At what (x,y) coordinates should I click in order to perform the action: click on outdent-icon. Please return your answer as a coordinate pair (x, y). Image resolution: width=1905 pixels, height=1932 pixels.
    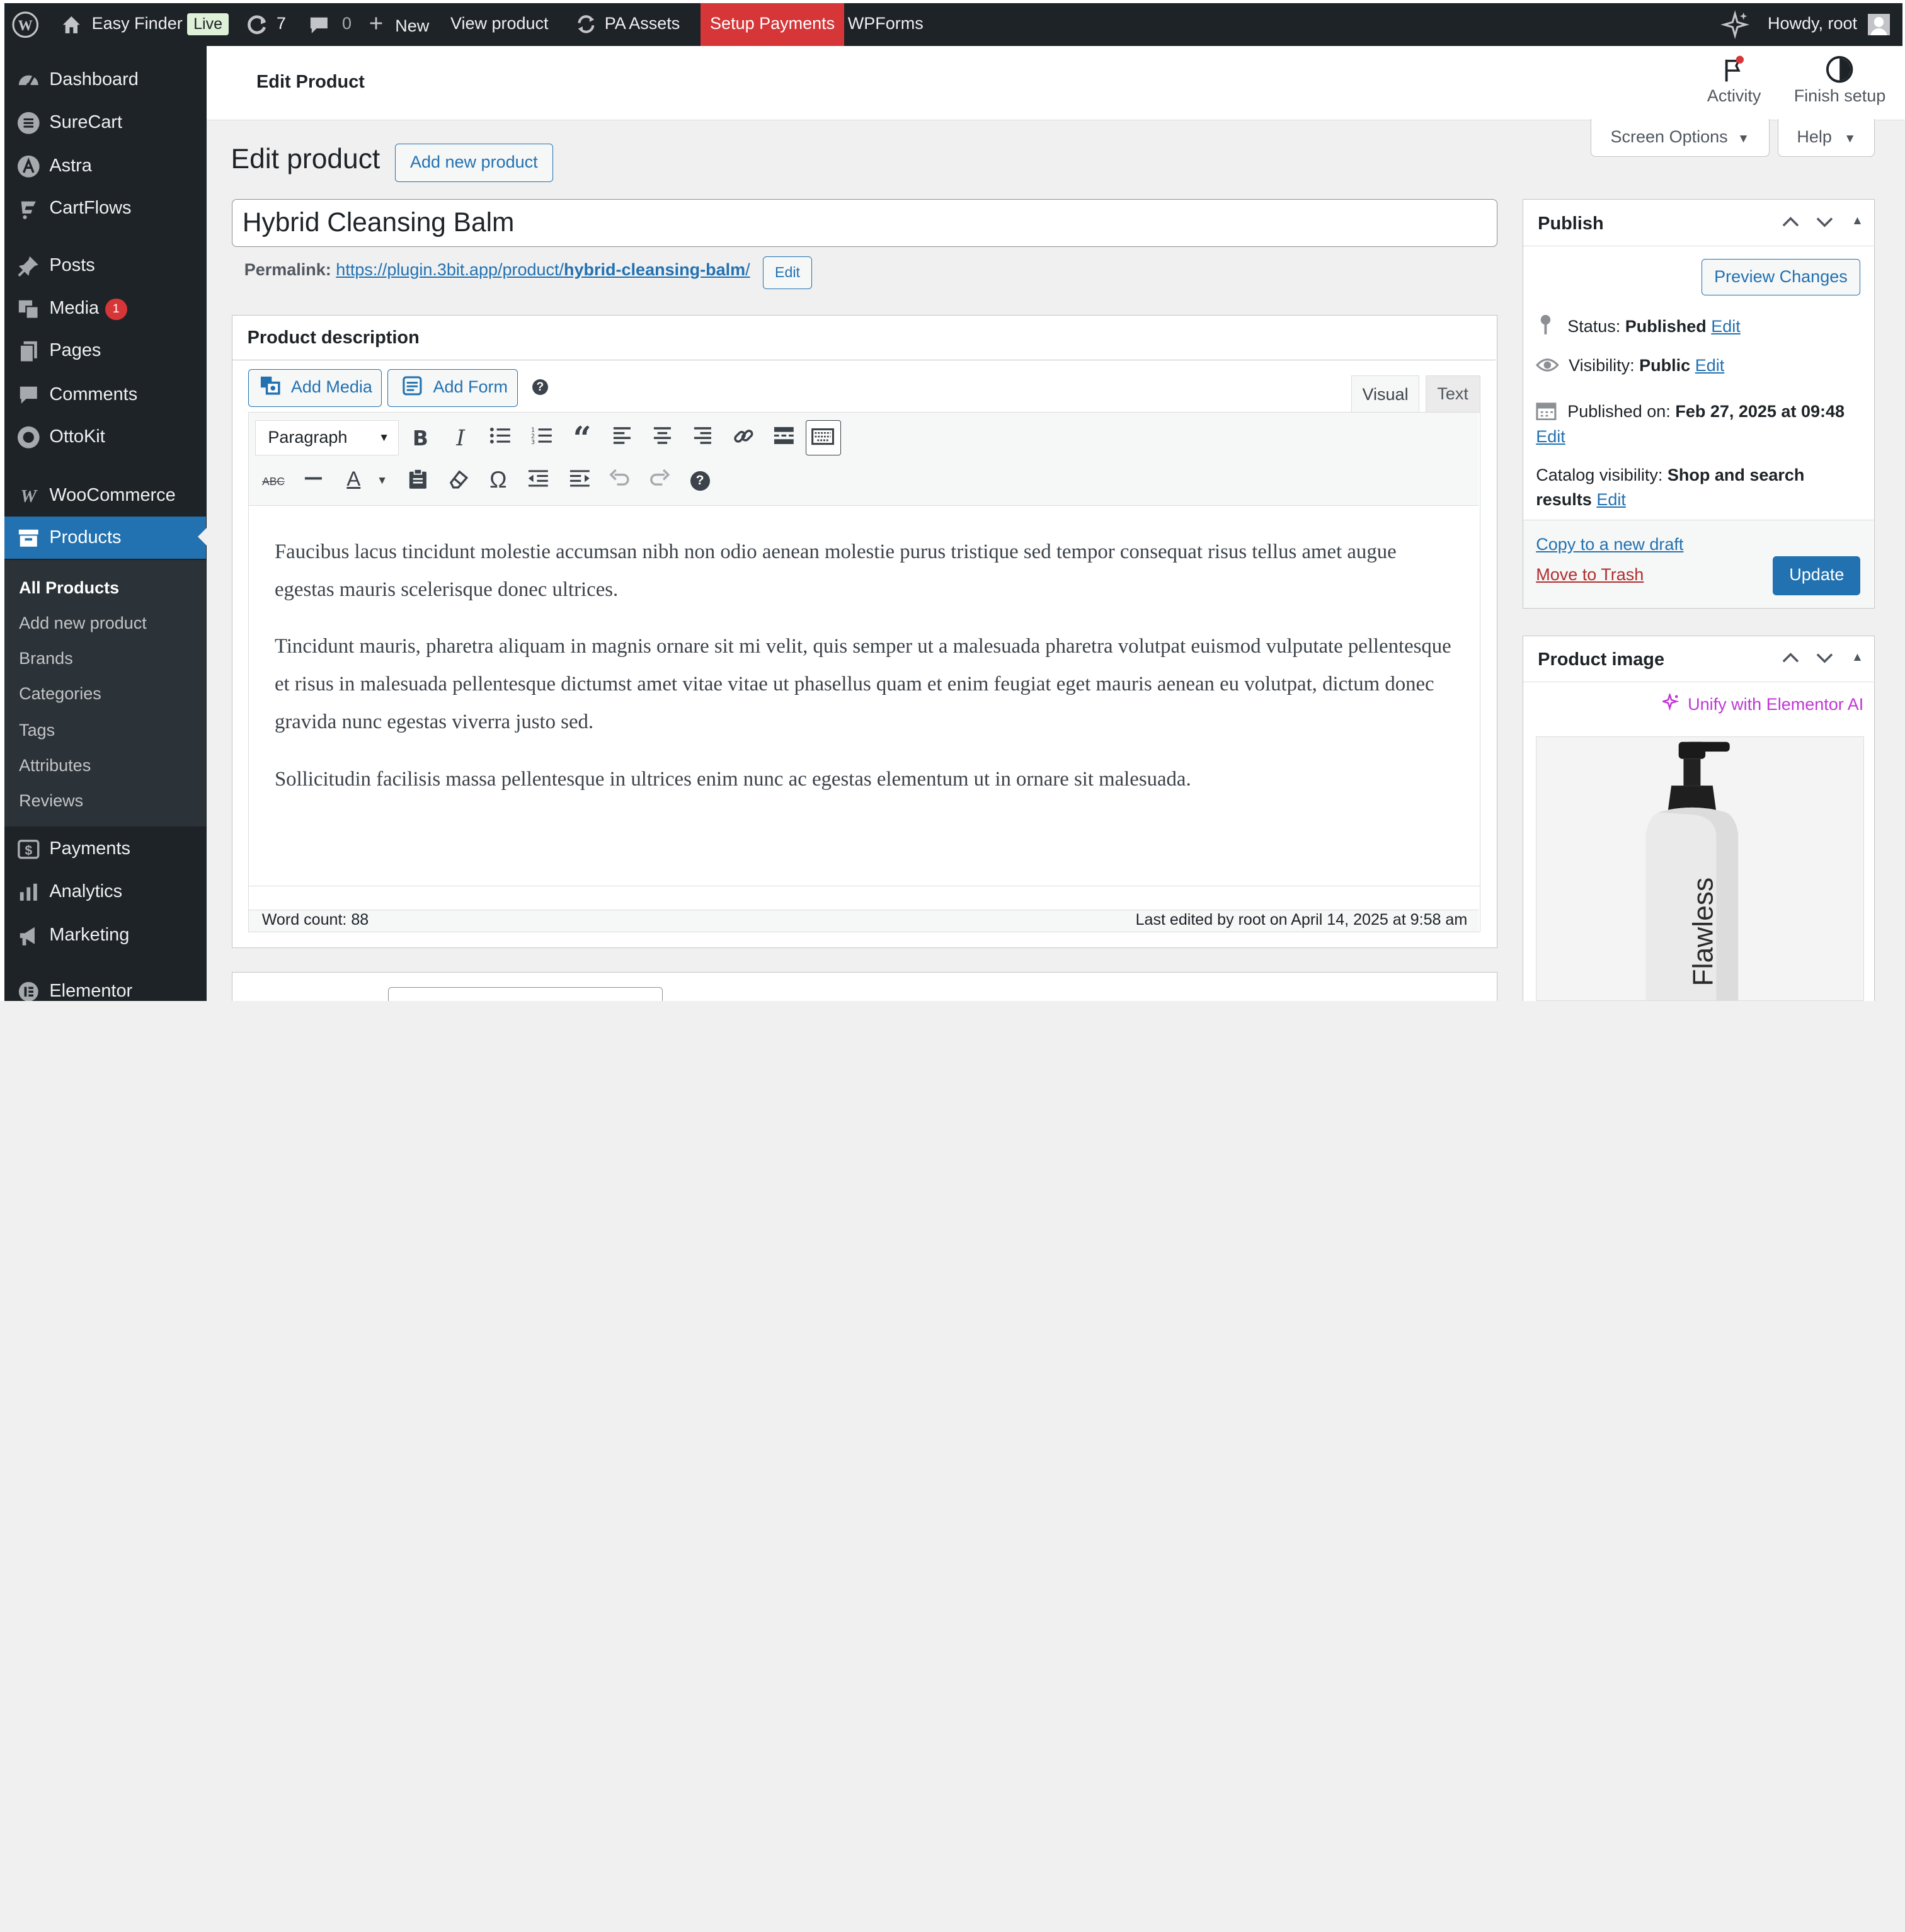
    Looking at the image, I should click on (538, 481).